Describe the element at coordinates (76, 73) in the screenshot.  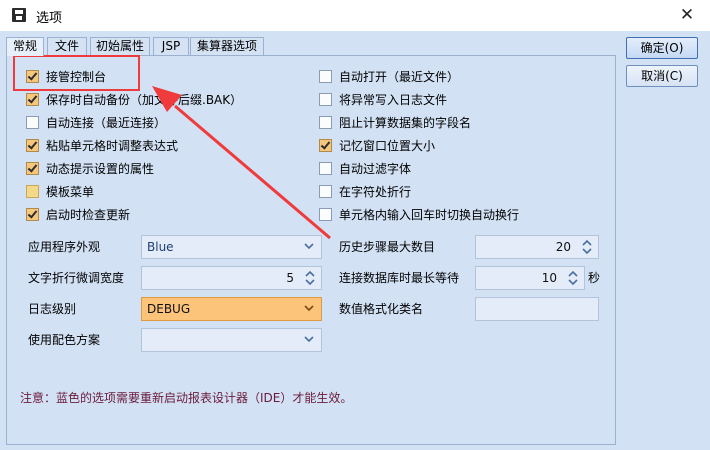
I see `highlight-box` at that location.